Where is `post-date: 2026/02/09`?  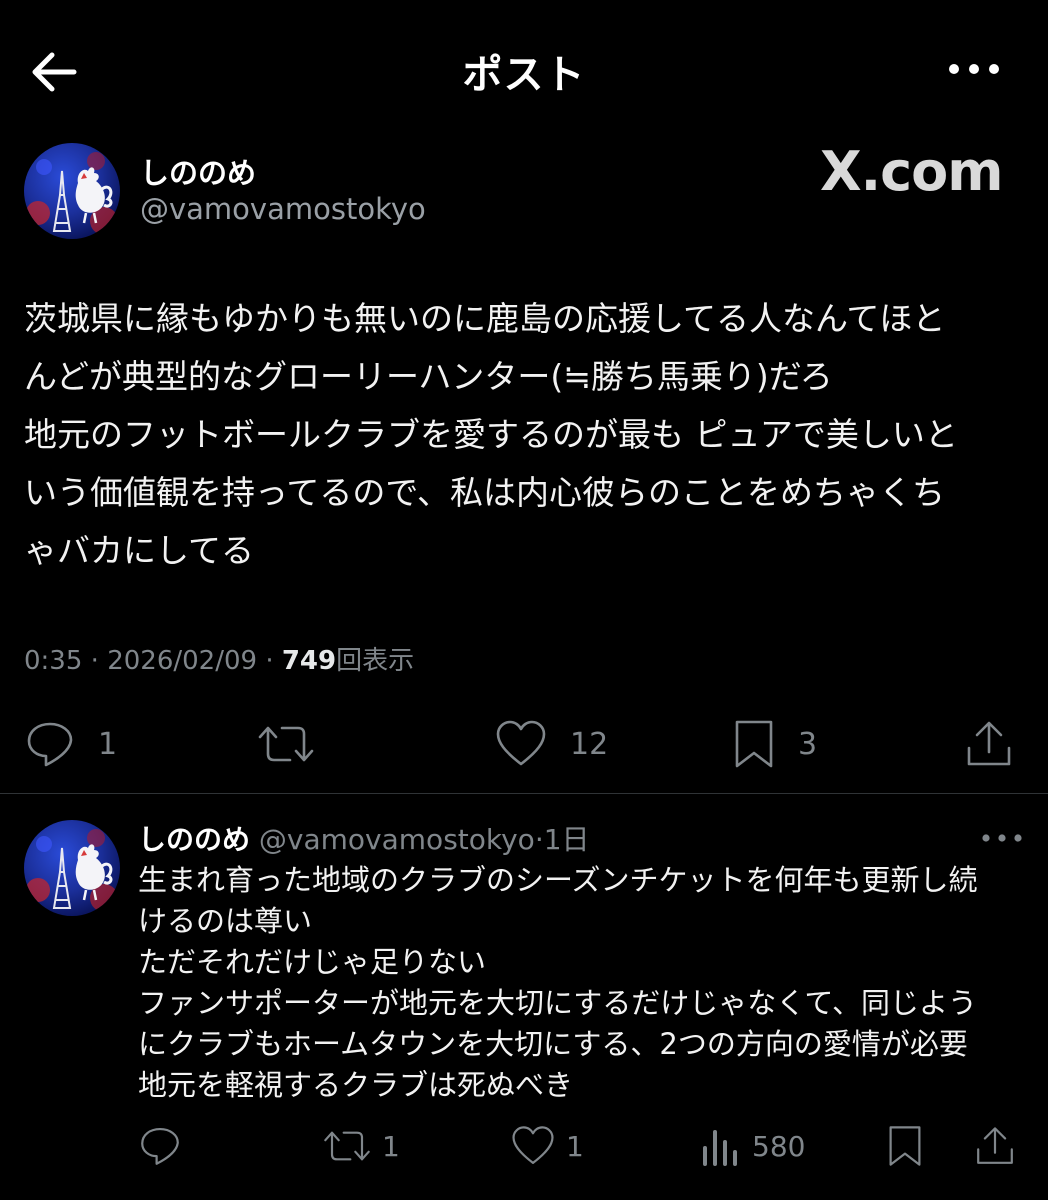 post-date: 2026/02/09 is located at coordinates (182, 661).